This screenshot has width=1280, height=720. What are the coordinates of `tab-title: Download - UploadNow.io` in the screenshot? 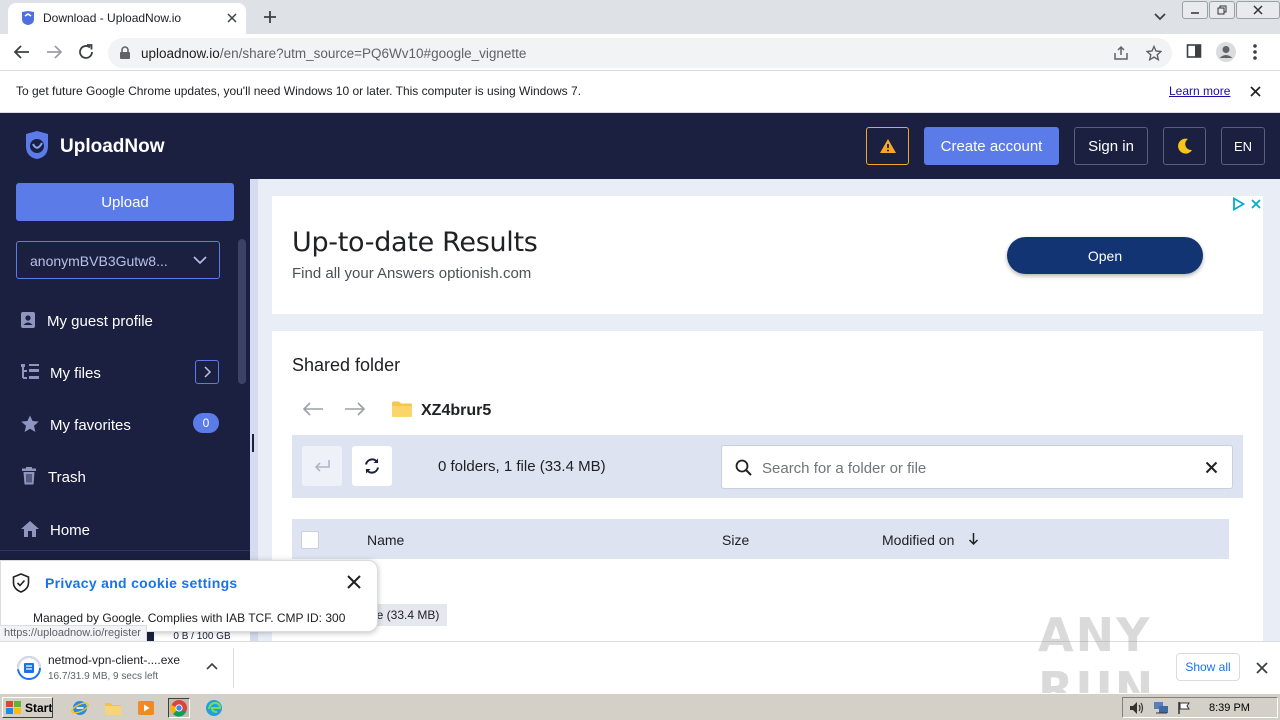 It's located at (112, 18).